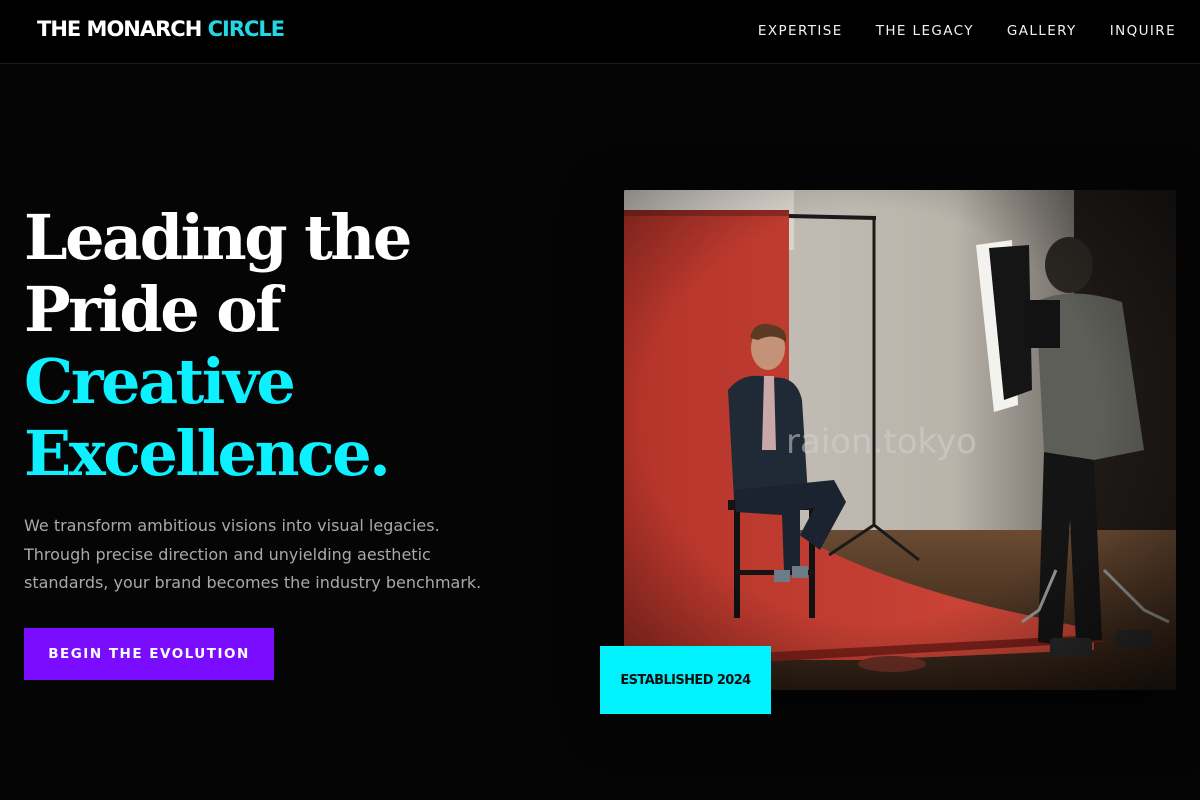  I want to click on hero-title-line: Pride of, so click(153, 309).